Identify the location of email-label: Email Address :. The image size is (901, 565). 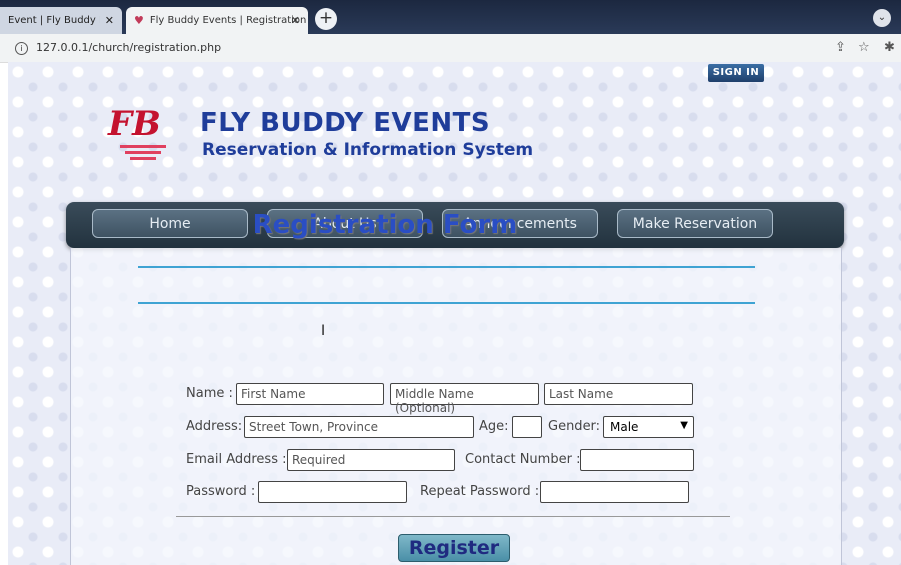
(236, 459).